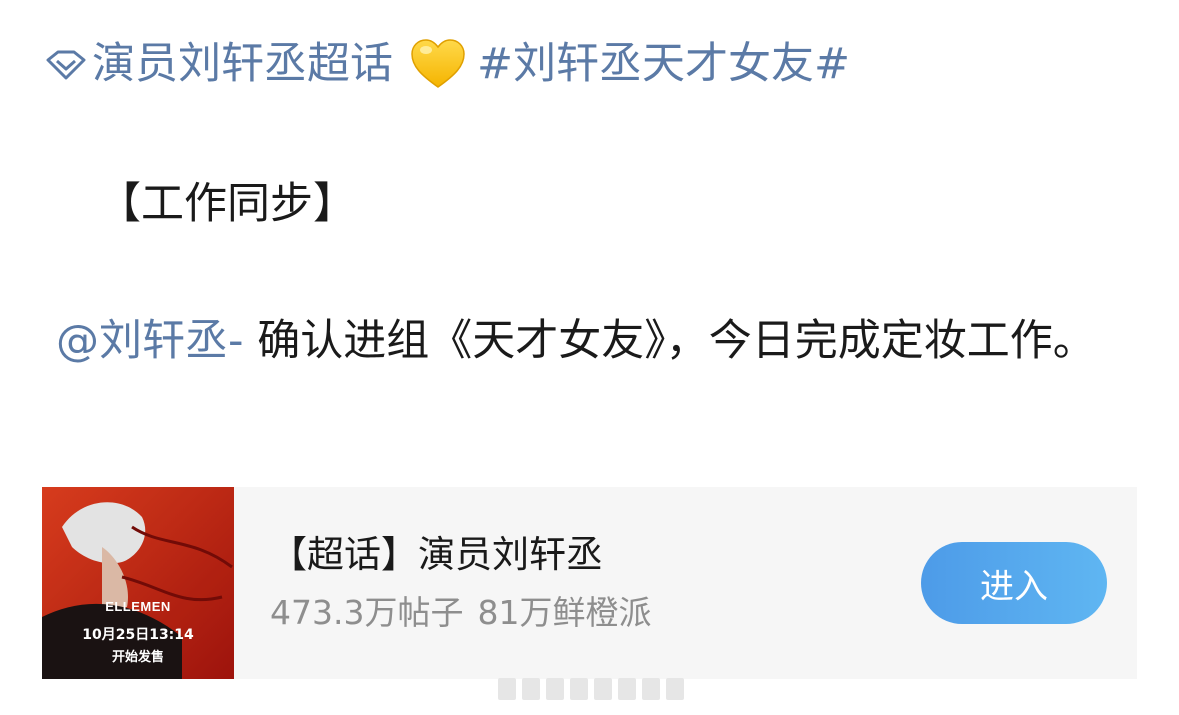  Describe the element at coordinates (438, 63) in the screenshot. I see `yellow-heart-icon` at that location.